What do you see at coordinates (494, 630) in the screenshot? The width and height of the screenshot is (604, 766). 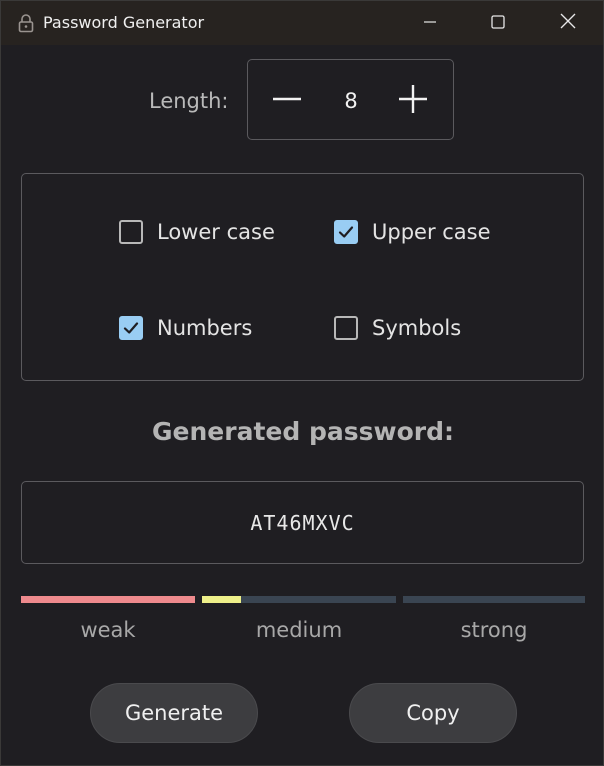 I see `strength-label-strong: strong` at bounding box center [494, 630].